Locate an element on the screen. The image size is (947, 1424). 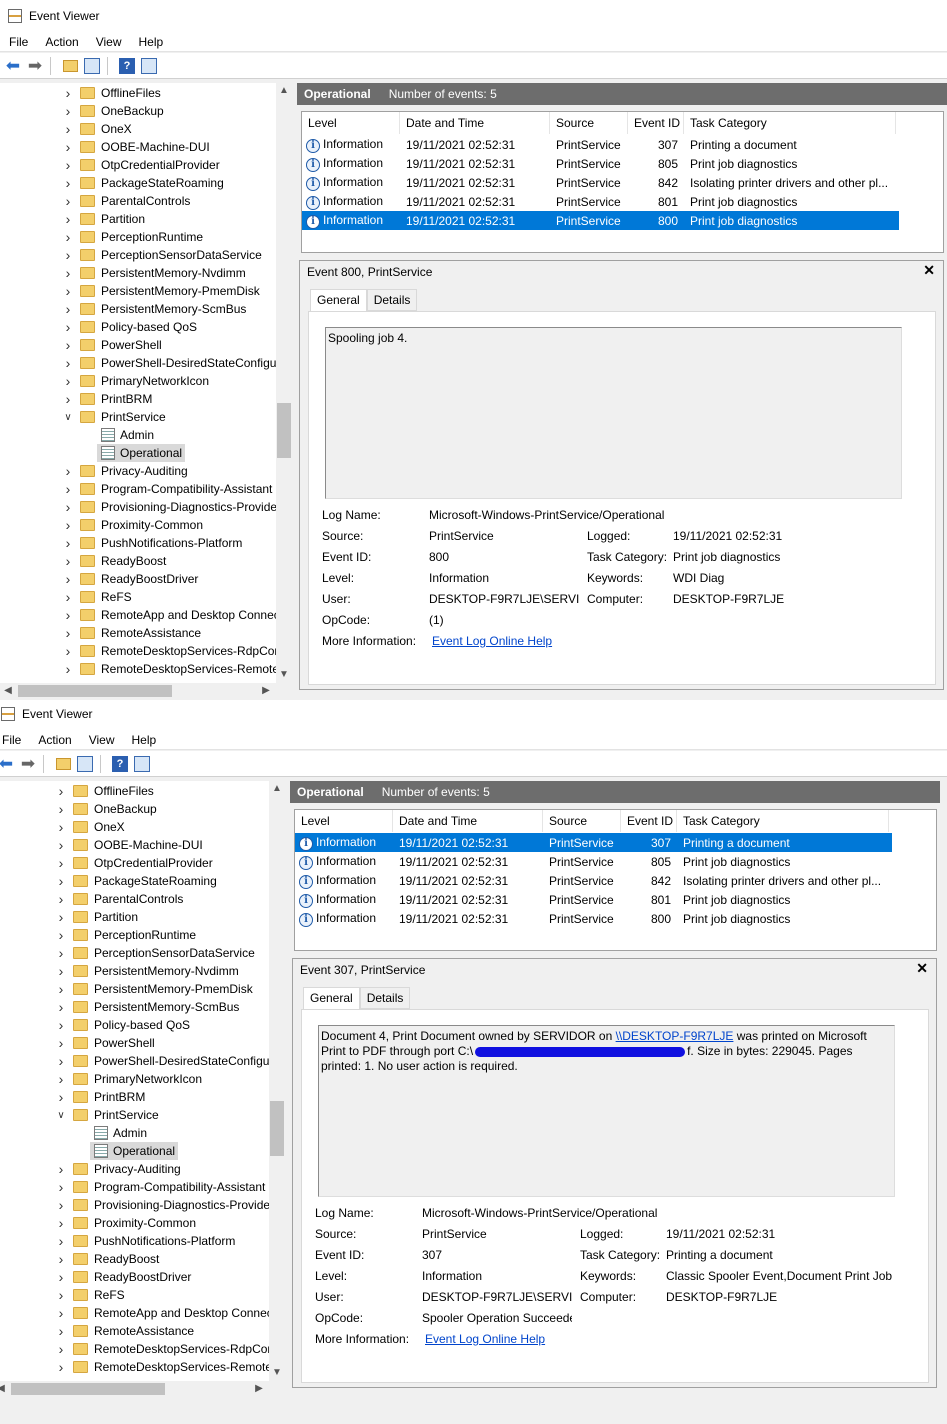
tree-item: › Program-Compatibility-Assistant is located at coordinates (134, 1187).